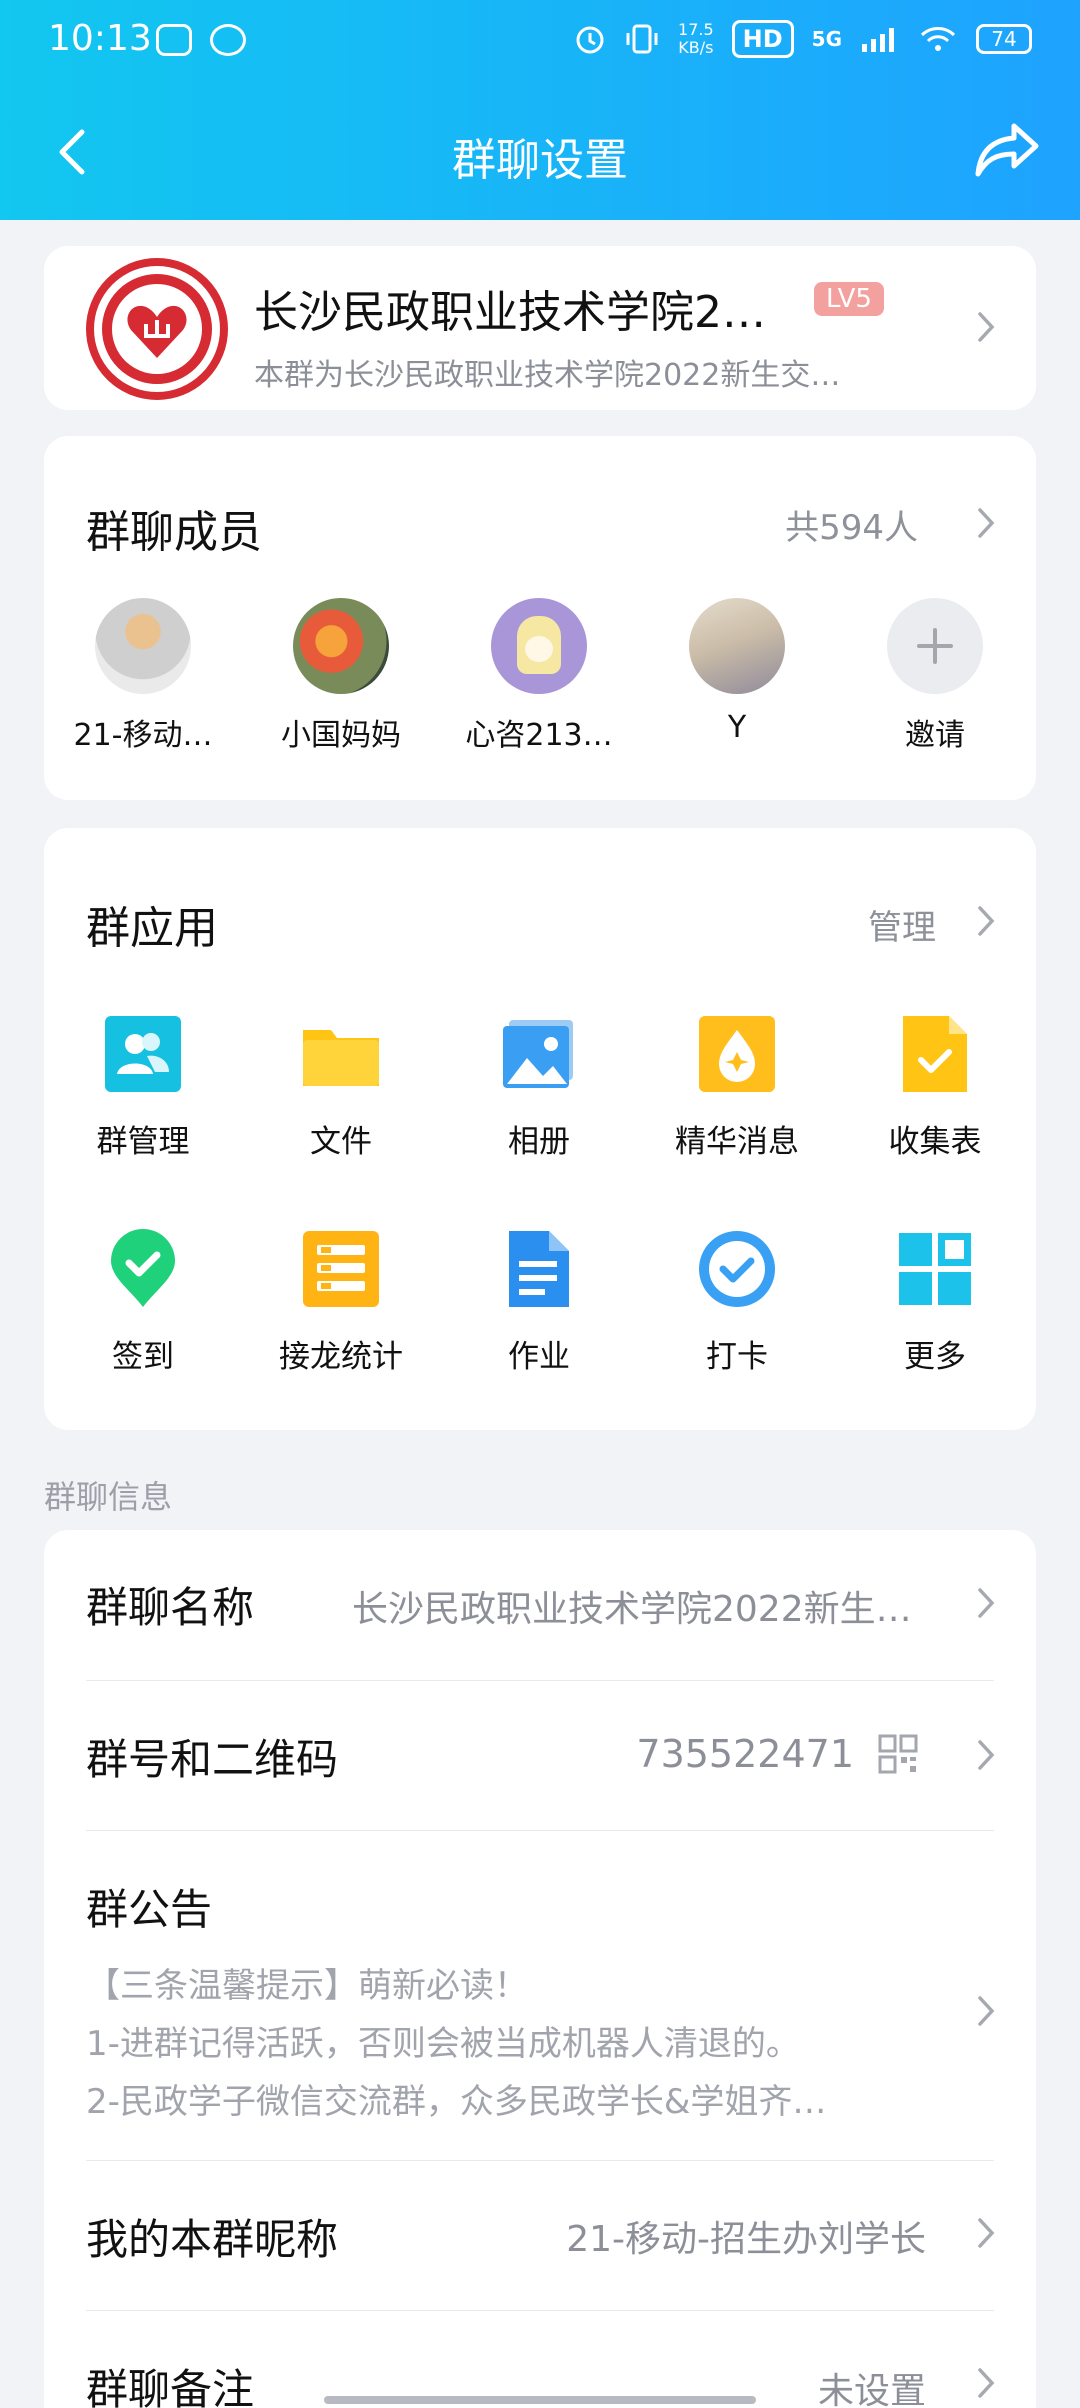 This screenshot has width=1080, height=2408. I want to click on share-icon, so click(1008, 150).